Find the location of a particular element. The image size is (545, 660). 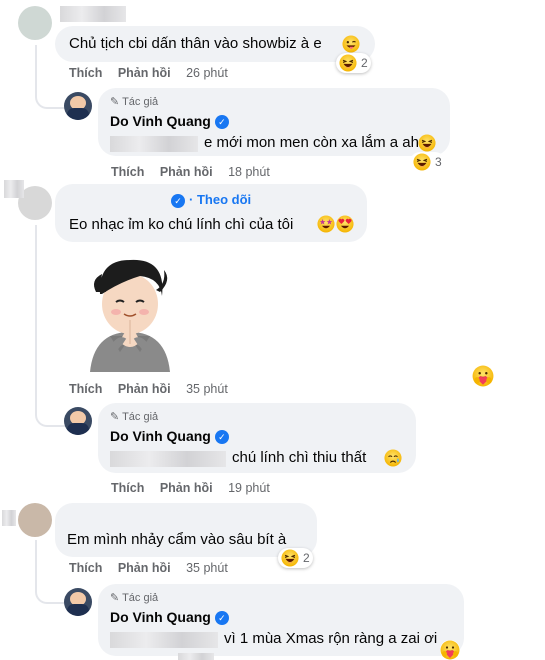

comment-bubble: Em mình nhảy cẩm vào sâu bít à is located at coordinates (186, 530).